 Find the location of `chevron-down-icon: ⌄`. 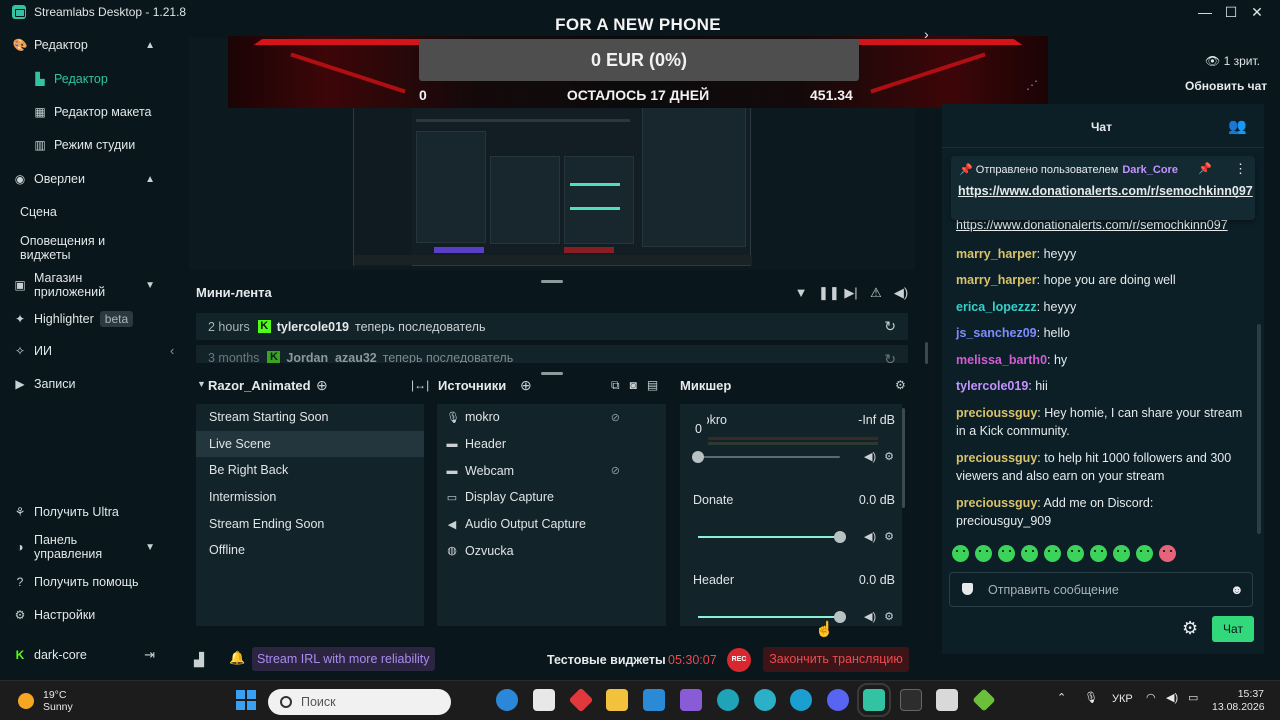

chevron-down-icon: ⌄ is located at coordinates (1236, 194).